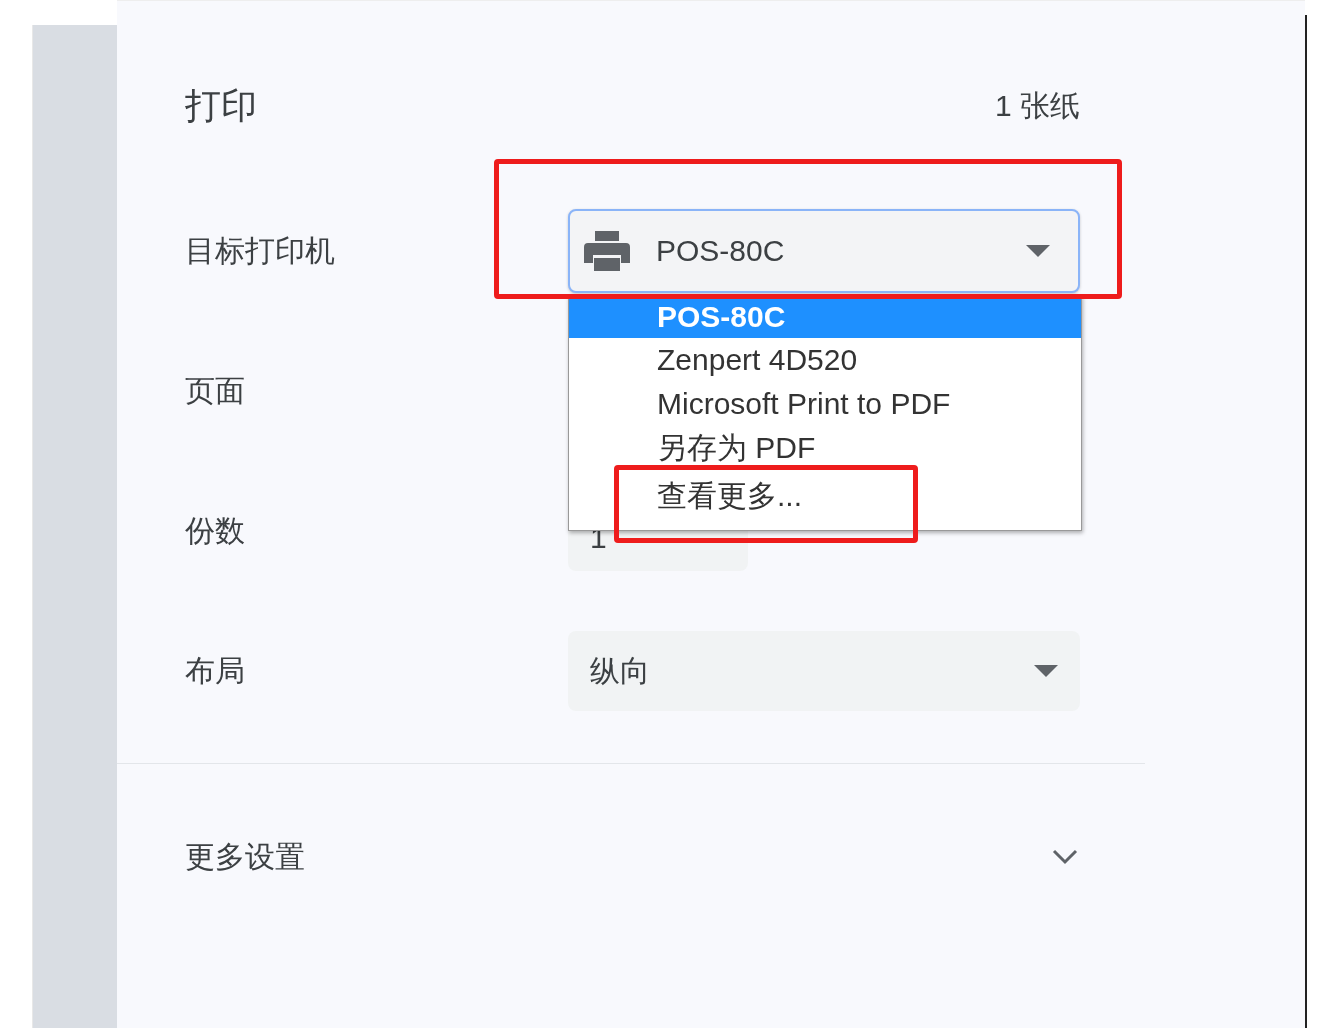 The width and height of the screenshot is (1338, 1028). What do you see at coordinates (825, 448) in the screenshot?
I see `printer-option: 另存为 PDF` at bounding box center [825, 448].